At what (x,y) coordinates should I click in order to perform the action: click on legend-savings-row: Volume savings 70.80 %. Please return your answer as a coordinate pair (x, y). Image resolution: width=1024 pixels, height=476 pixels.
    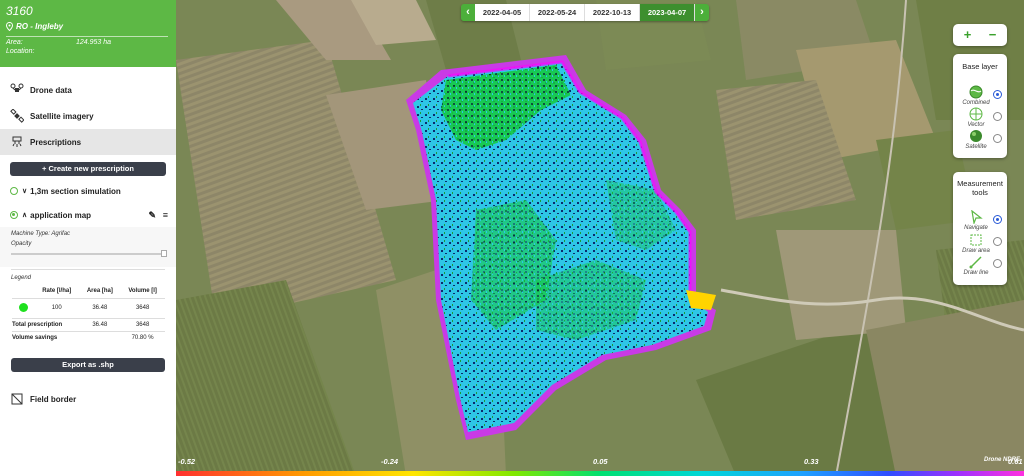
    Looking at the image, I should click on (88, 337).